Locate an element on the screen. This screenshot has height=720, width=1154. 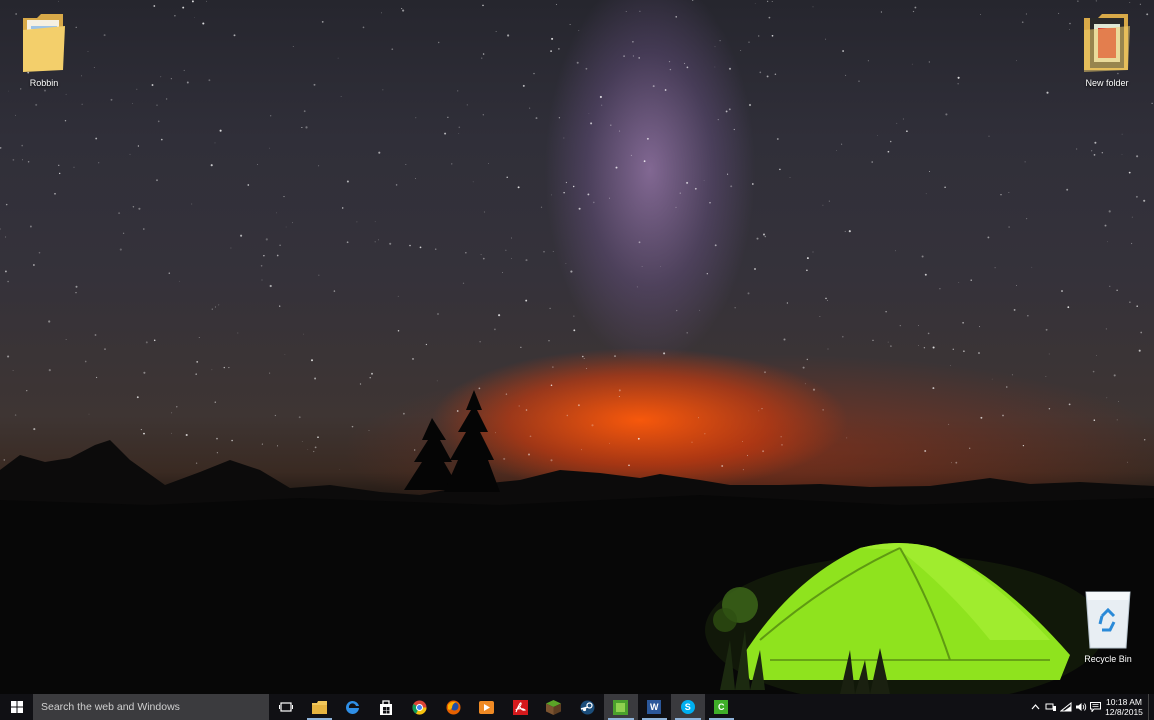
action-center-icon is located at coordinates (1095, 707).